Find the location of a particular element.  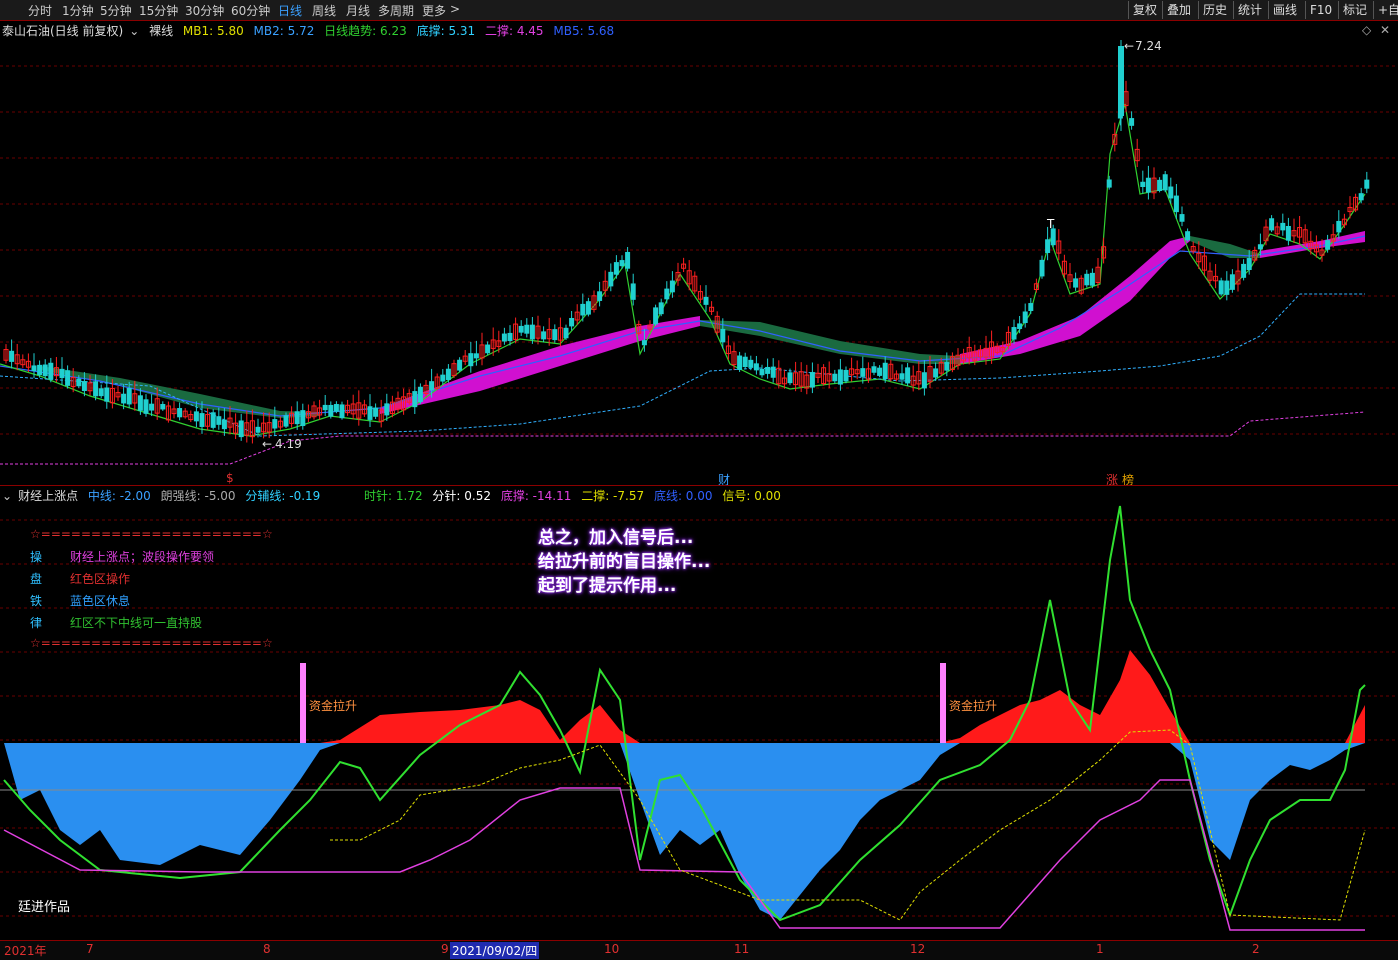

marker-t: T is located at coordinates (1050, 224).